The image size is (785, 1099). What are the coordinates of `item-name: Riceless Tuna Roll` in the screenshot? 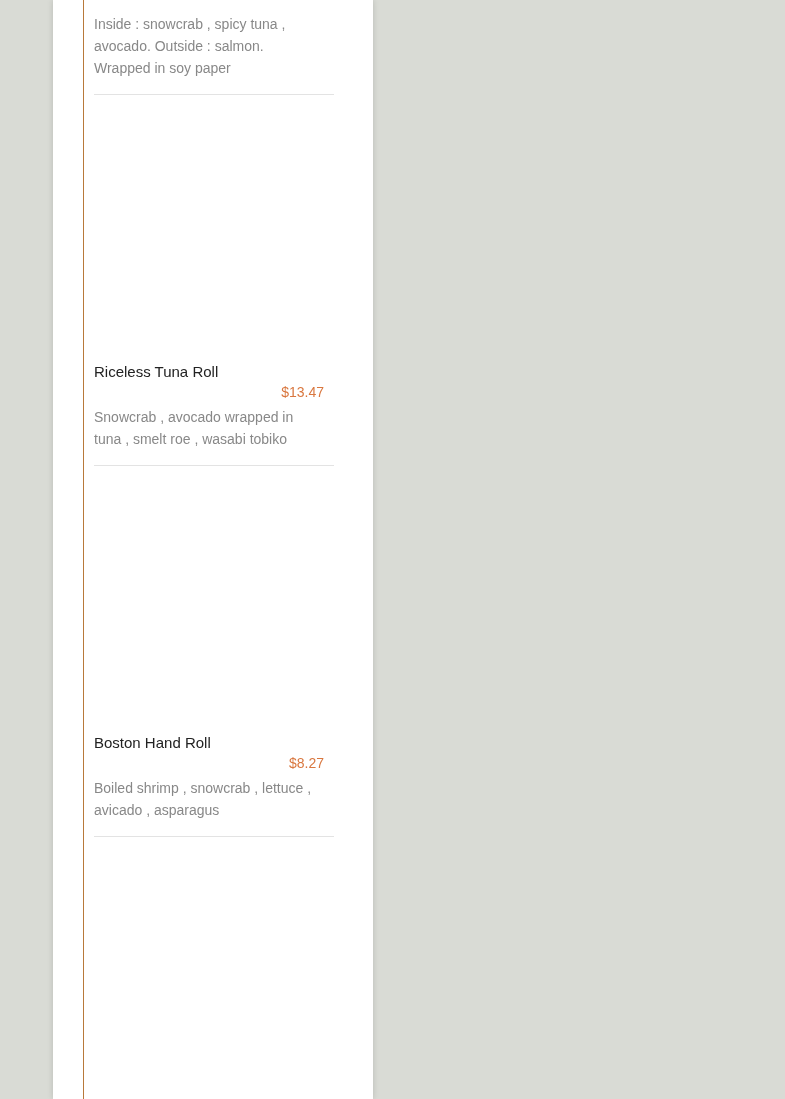 It's located at (157, 372).